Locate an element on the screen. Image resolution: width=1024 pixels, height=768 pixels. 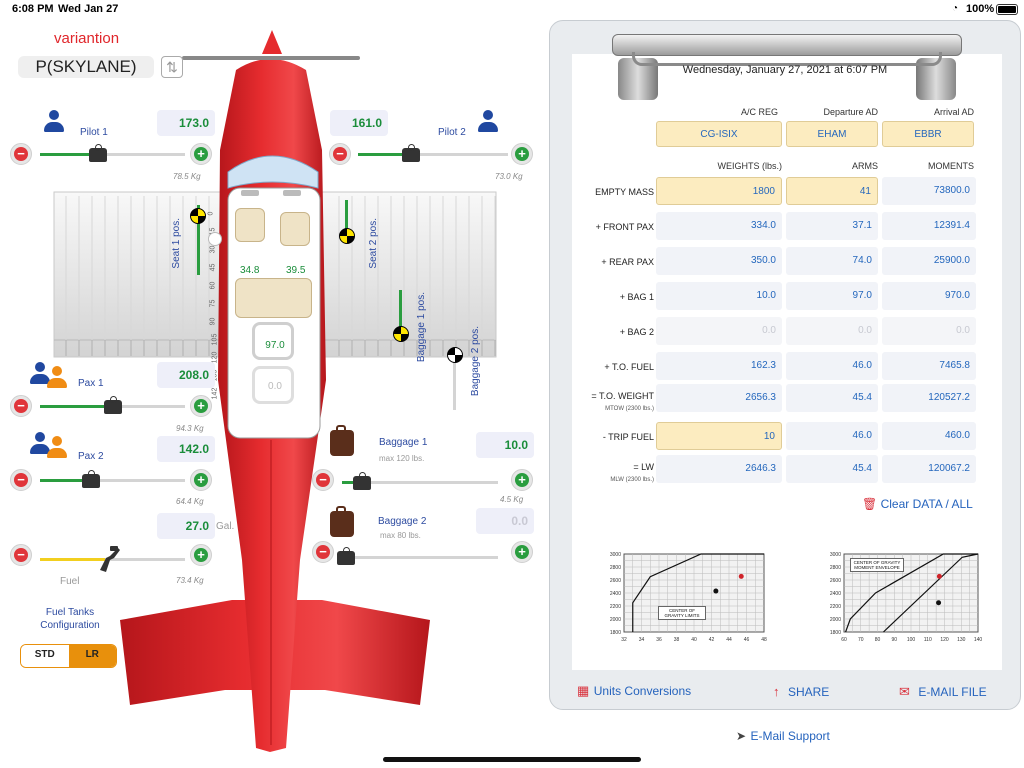
ruler-tick: 90 is located at coordinates (213, 321).